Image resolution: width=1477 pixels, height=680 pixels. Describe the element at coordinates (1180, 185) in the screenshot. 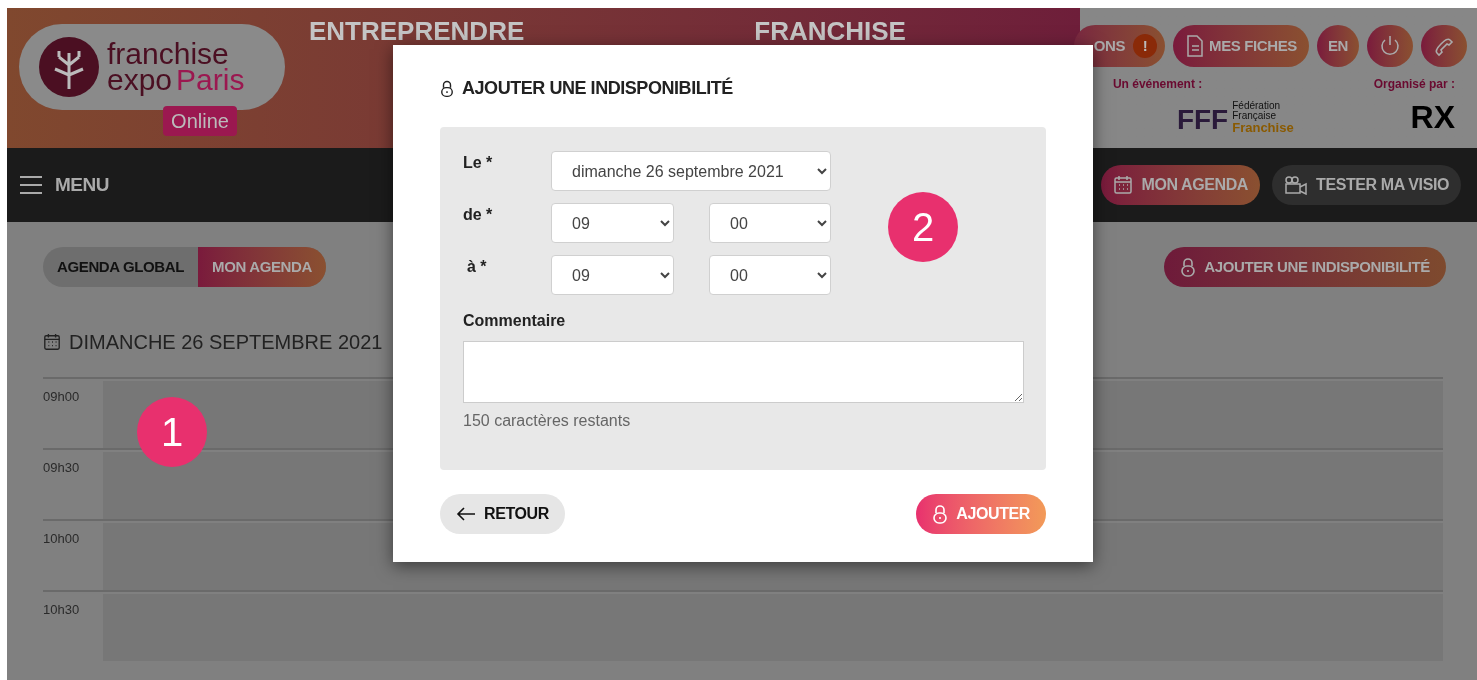

I see `my-agenda-button: MON AGENDA` at that location.